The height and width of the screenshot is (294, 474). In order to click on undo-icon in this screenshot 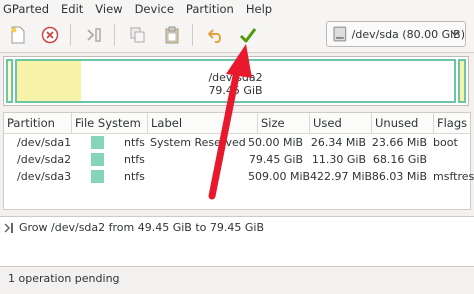, I will do `click(214, 36)`.